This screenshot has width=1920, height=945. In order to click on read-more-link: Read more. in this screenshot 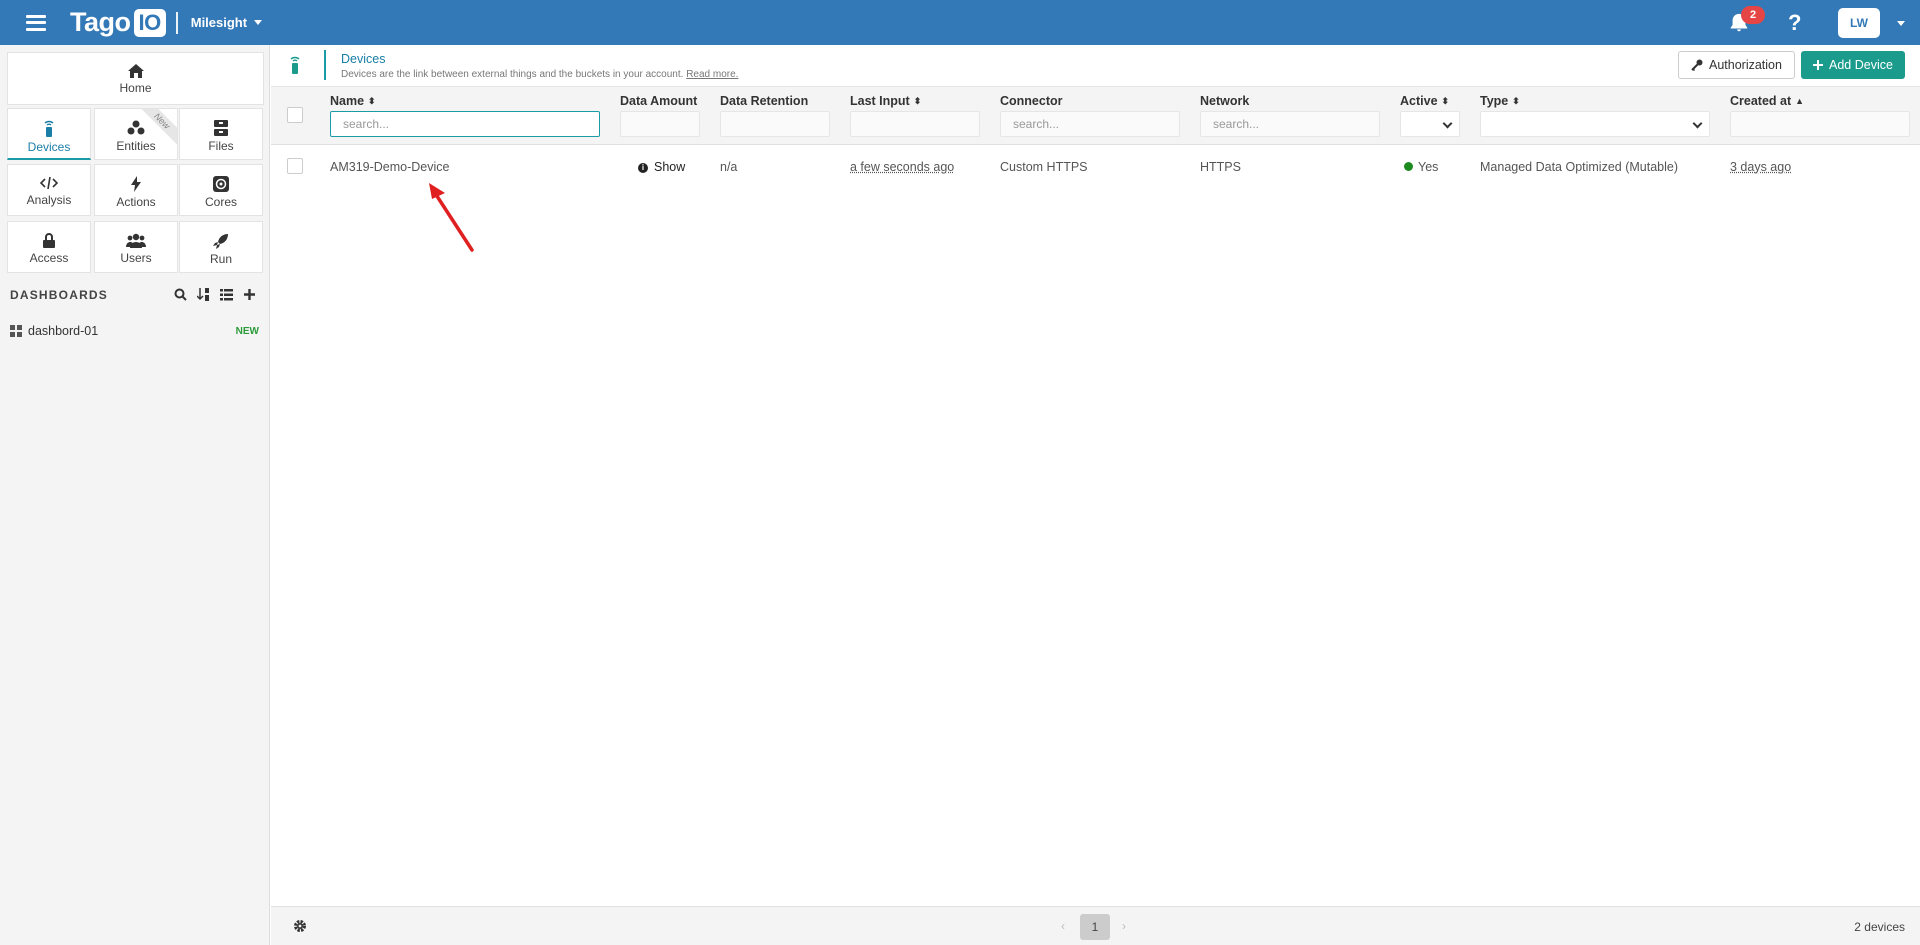, I will do `click(712, 74)`.